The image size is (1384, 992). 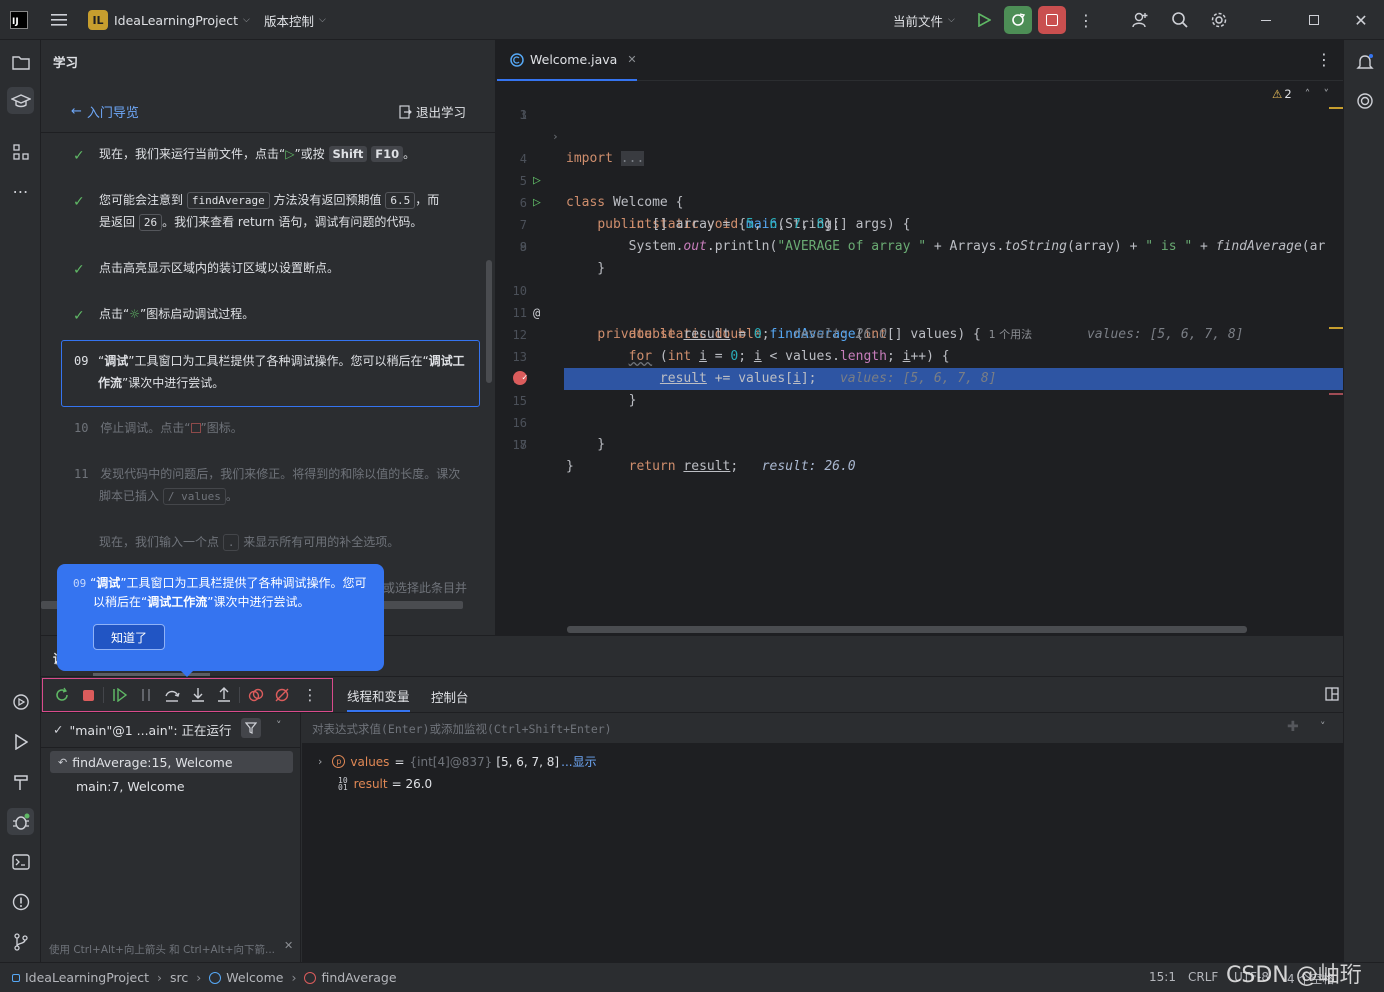 What do you see at coordinates (198, 695) in the screenshot?
I see `step-into-icon` at bounding box center [198, 695].